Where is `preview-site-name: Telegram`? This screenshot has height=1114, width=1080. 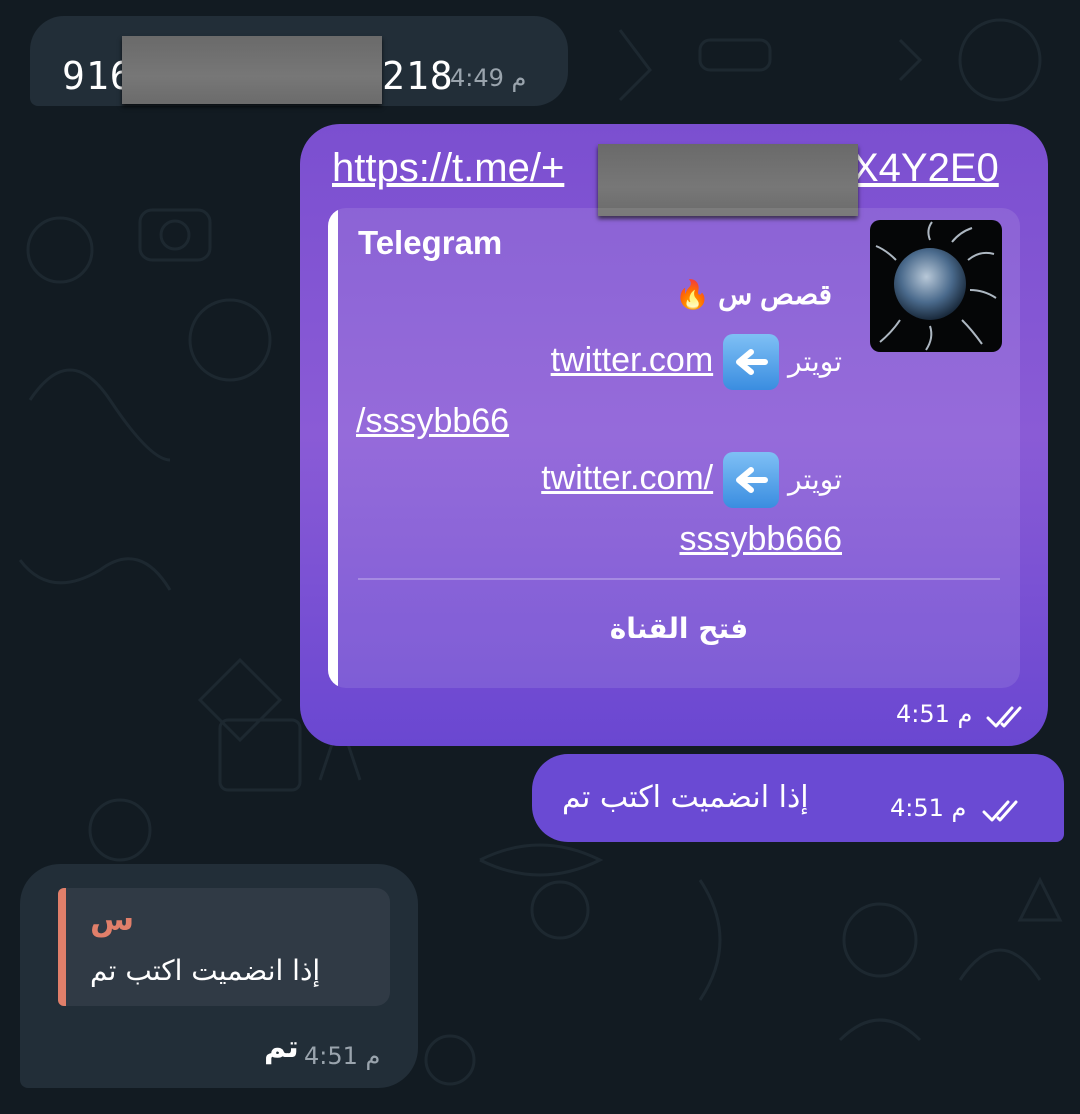 preview-site-name: Telegram is located at coordinates (430, 242).